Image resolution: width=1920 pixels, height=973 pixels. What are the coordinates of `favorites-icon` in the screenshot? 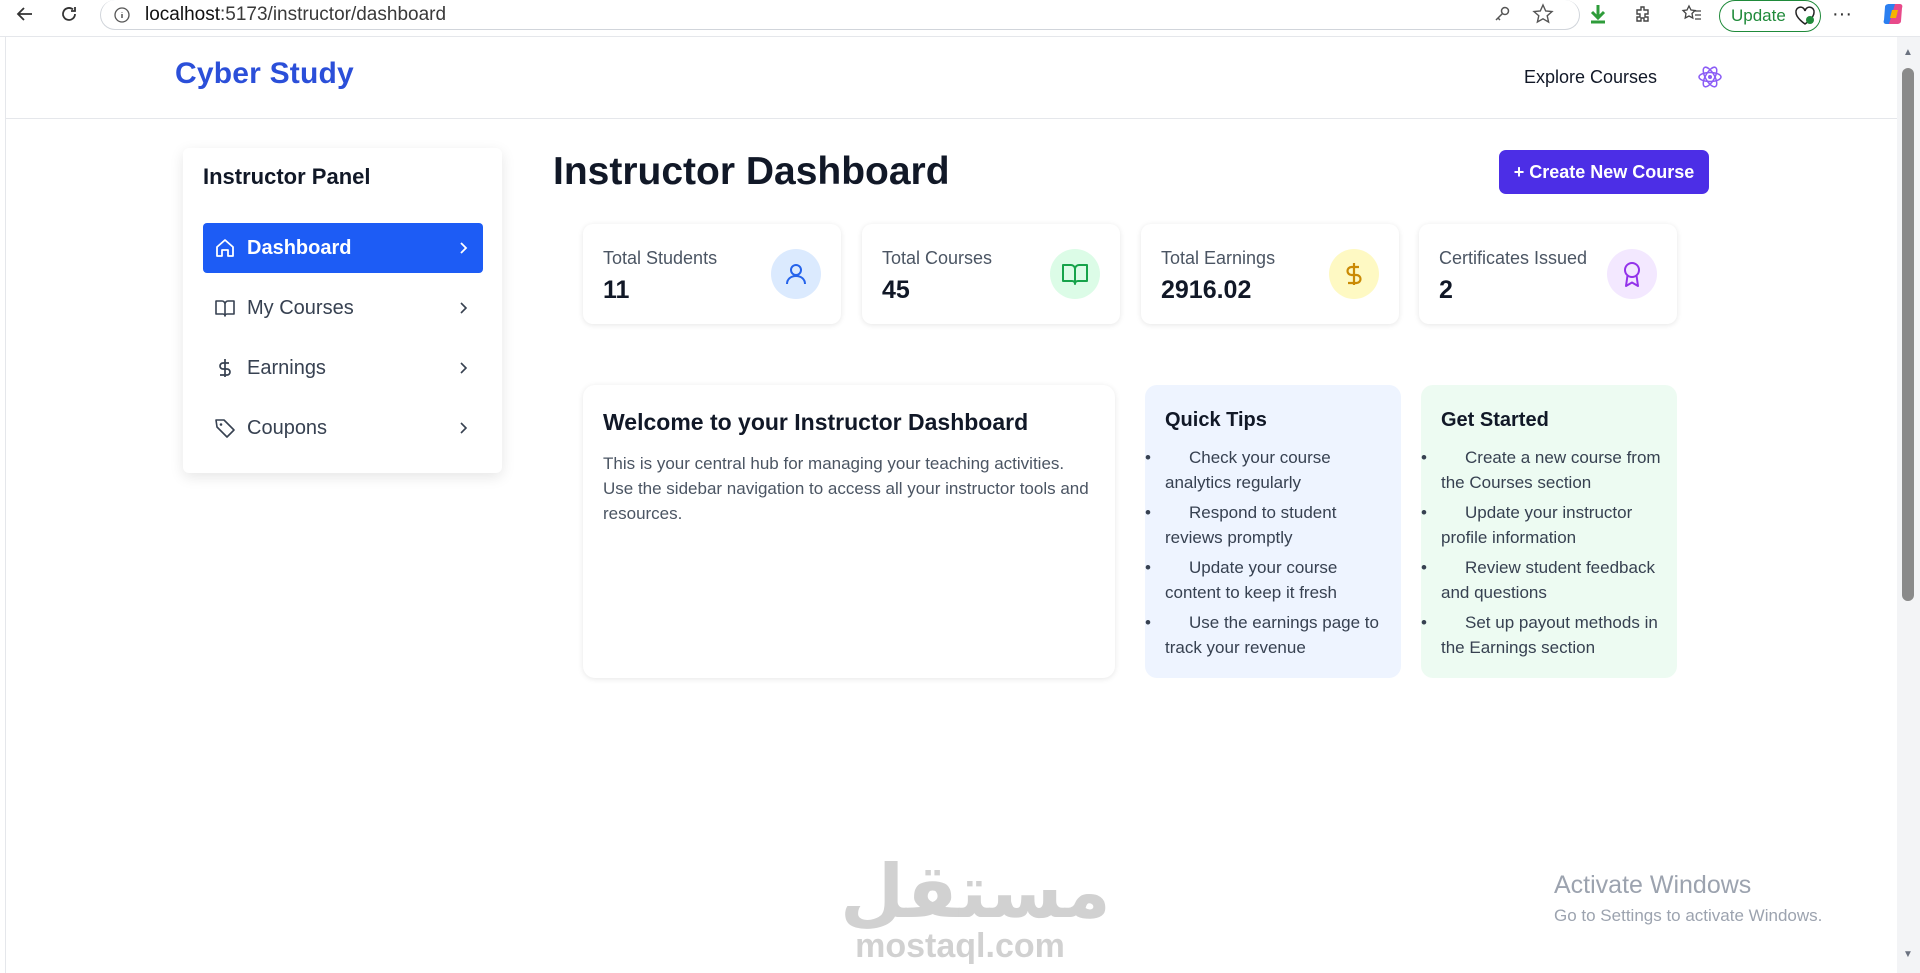 It's located at (1692, 14).